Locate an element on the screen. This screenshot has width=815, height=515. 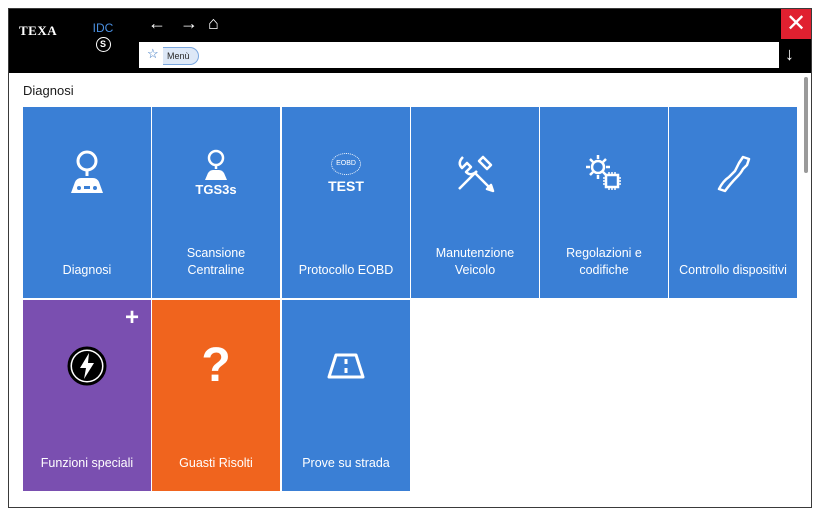
question-icon: ? is located at coordinates (216, 366).